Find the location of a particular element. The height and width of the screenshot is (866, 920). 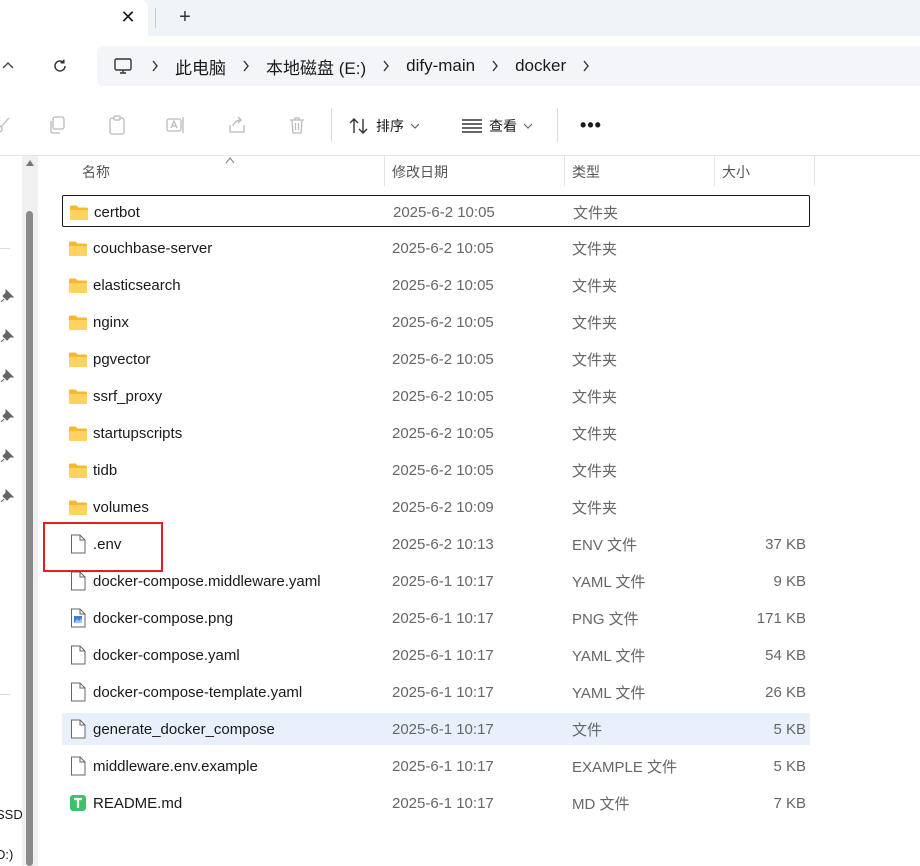

file-row: couchbase-server 2025-6-2 10:05 文件夹 is located at coordinates (436, 248).